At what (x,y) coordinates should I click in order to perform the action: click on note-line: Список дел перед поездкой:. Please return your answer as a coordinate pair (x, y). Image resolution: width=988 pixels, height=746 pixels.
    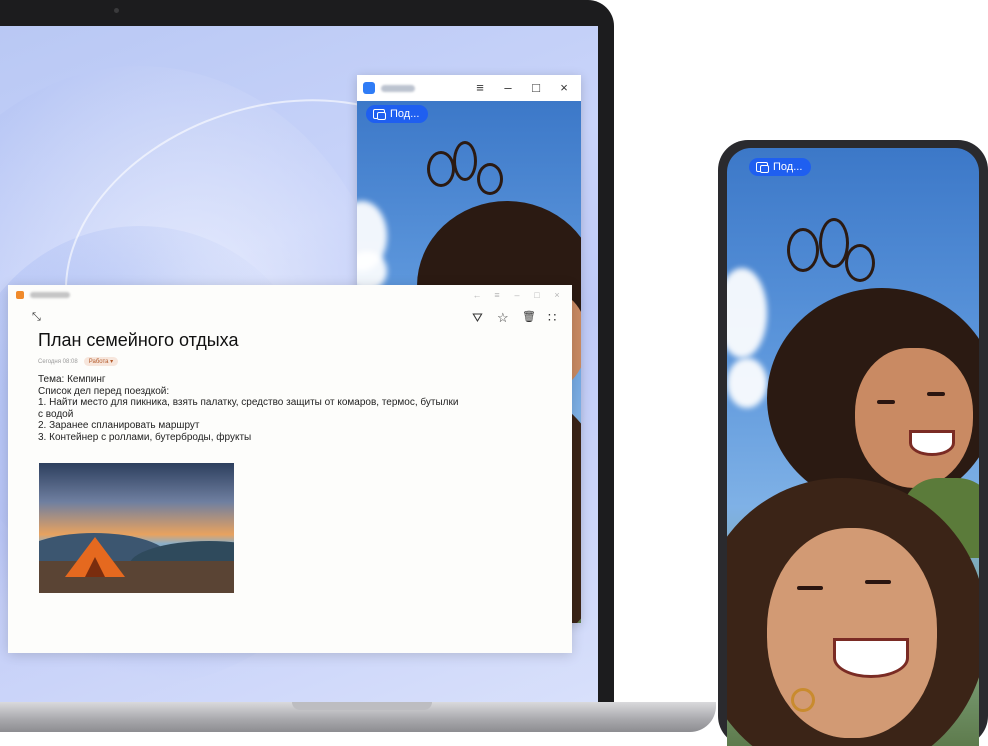
    Looking at the image, I should click on (104, 391).